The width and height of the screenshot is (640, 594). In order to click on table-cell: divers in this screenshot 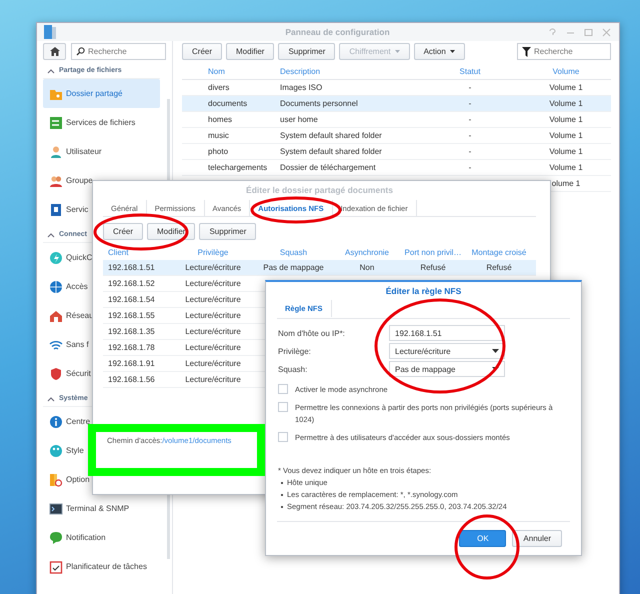, I will do `click(219, 87)`.